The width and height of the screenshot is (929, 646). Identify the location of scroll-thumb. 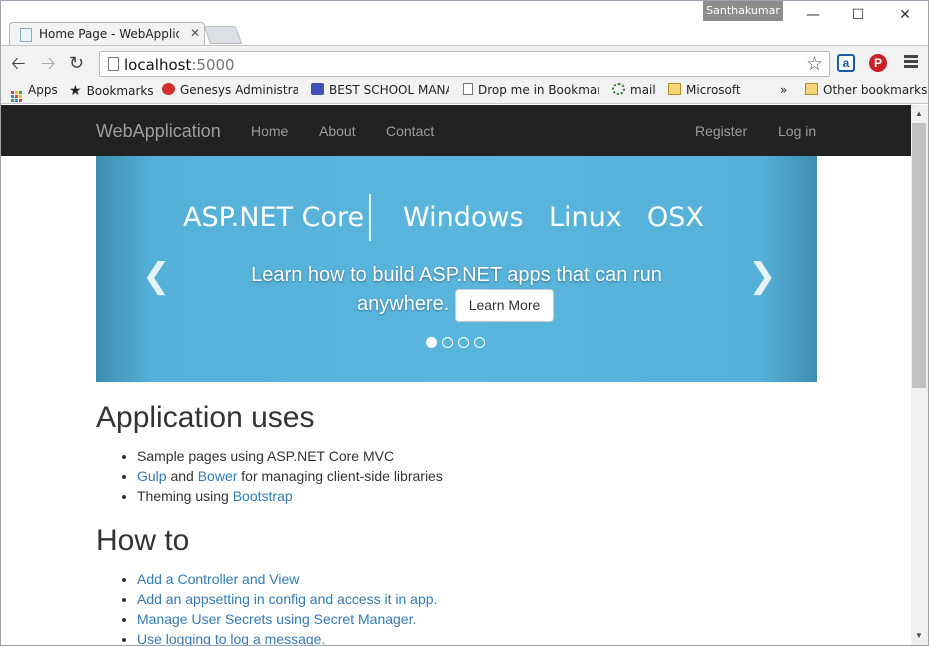
(919, 255).